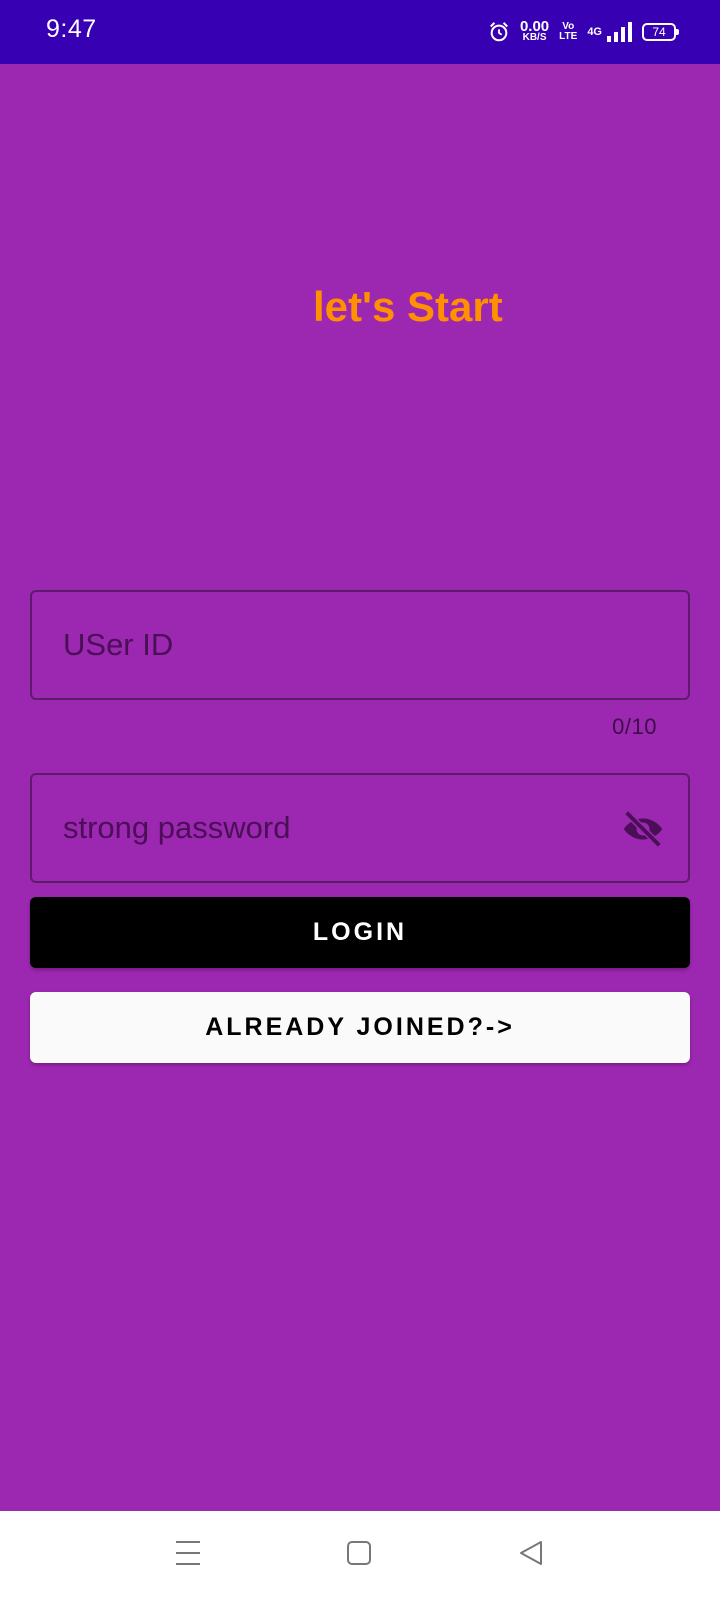  Describe the element at coordinates (534, 26) in the screenshot. I see `speed-value: 0.00` at that location.